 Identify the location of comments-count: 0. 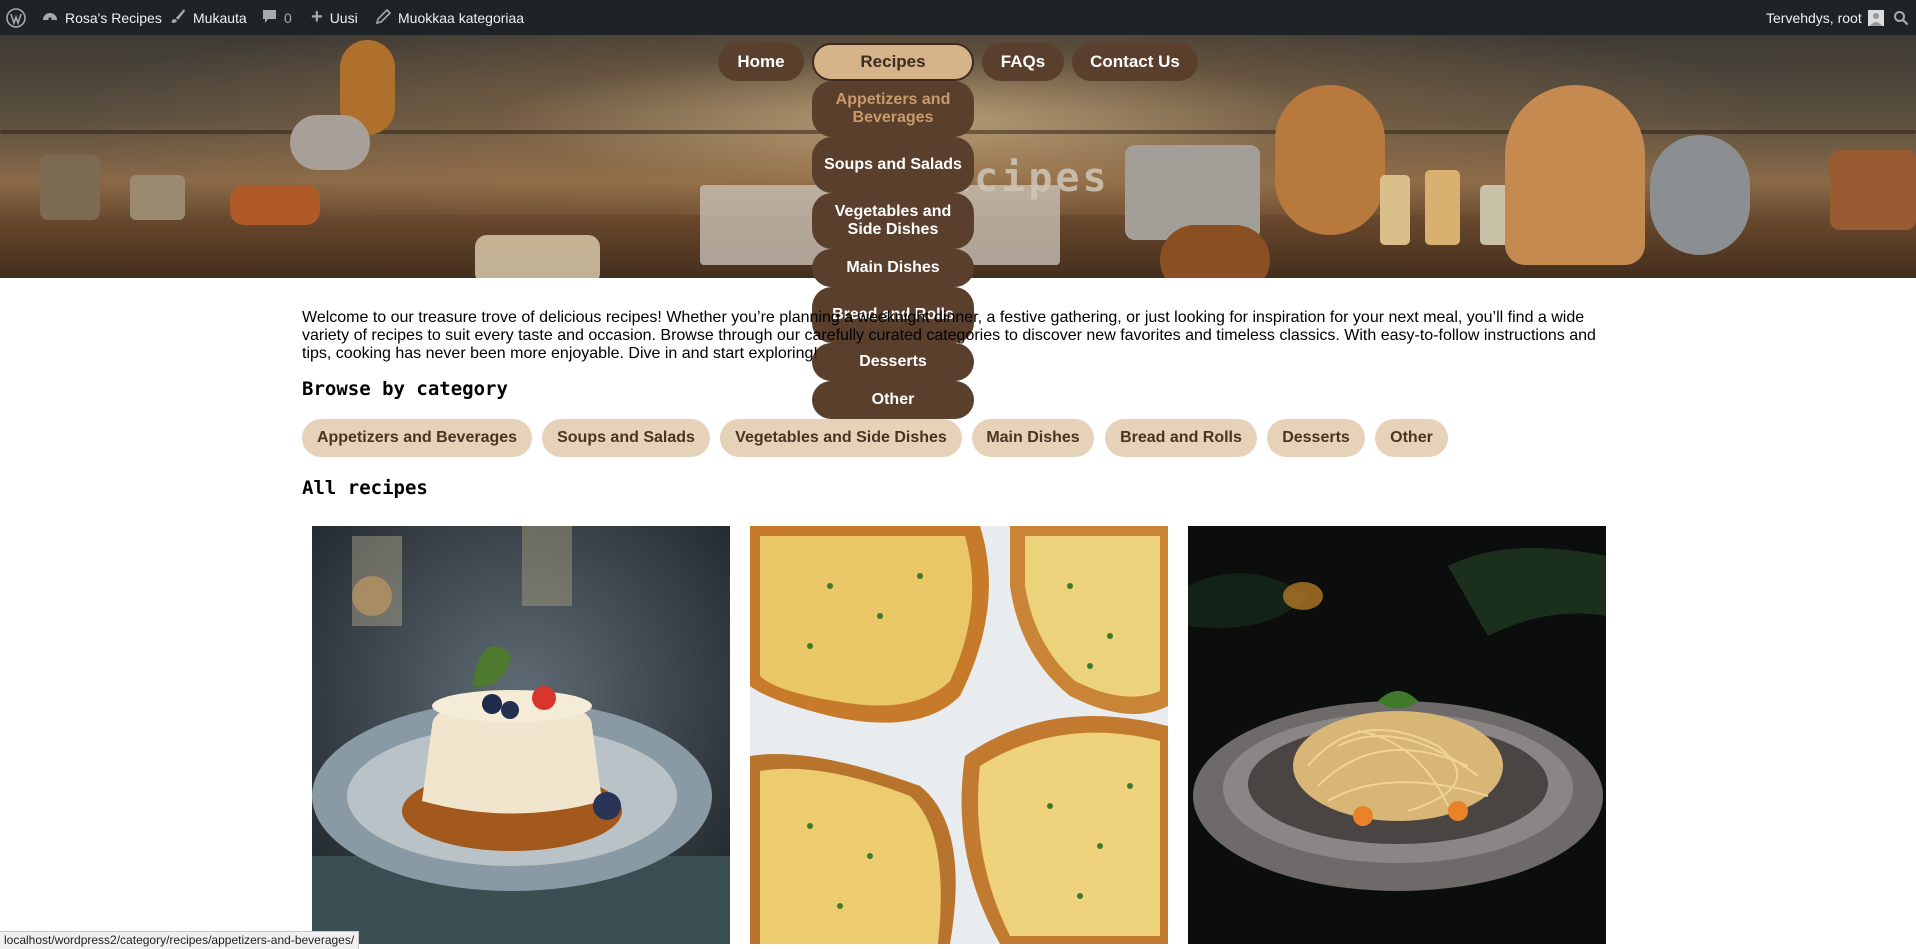
(288, 17).